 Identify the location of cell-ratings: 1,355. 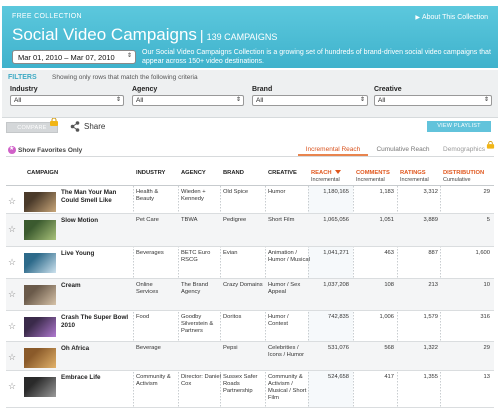
(430, 377).